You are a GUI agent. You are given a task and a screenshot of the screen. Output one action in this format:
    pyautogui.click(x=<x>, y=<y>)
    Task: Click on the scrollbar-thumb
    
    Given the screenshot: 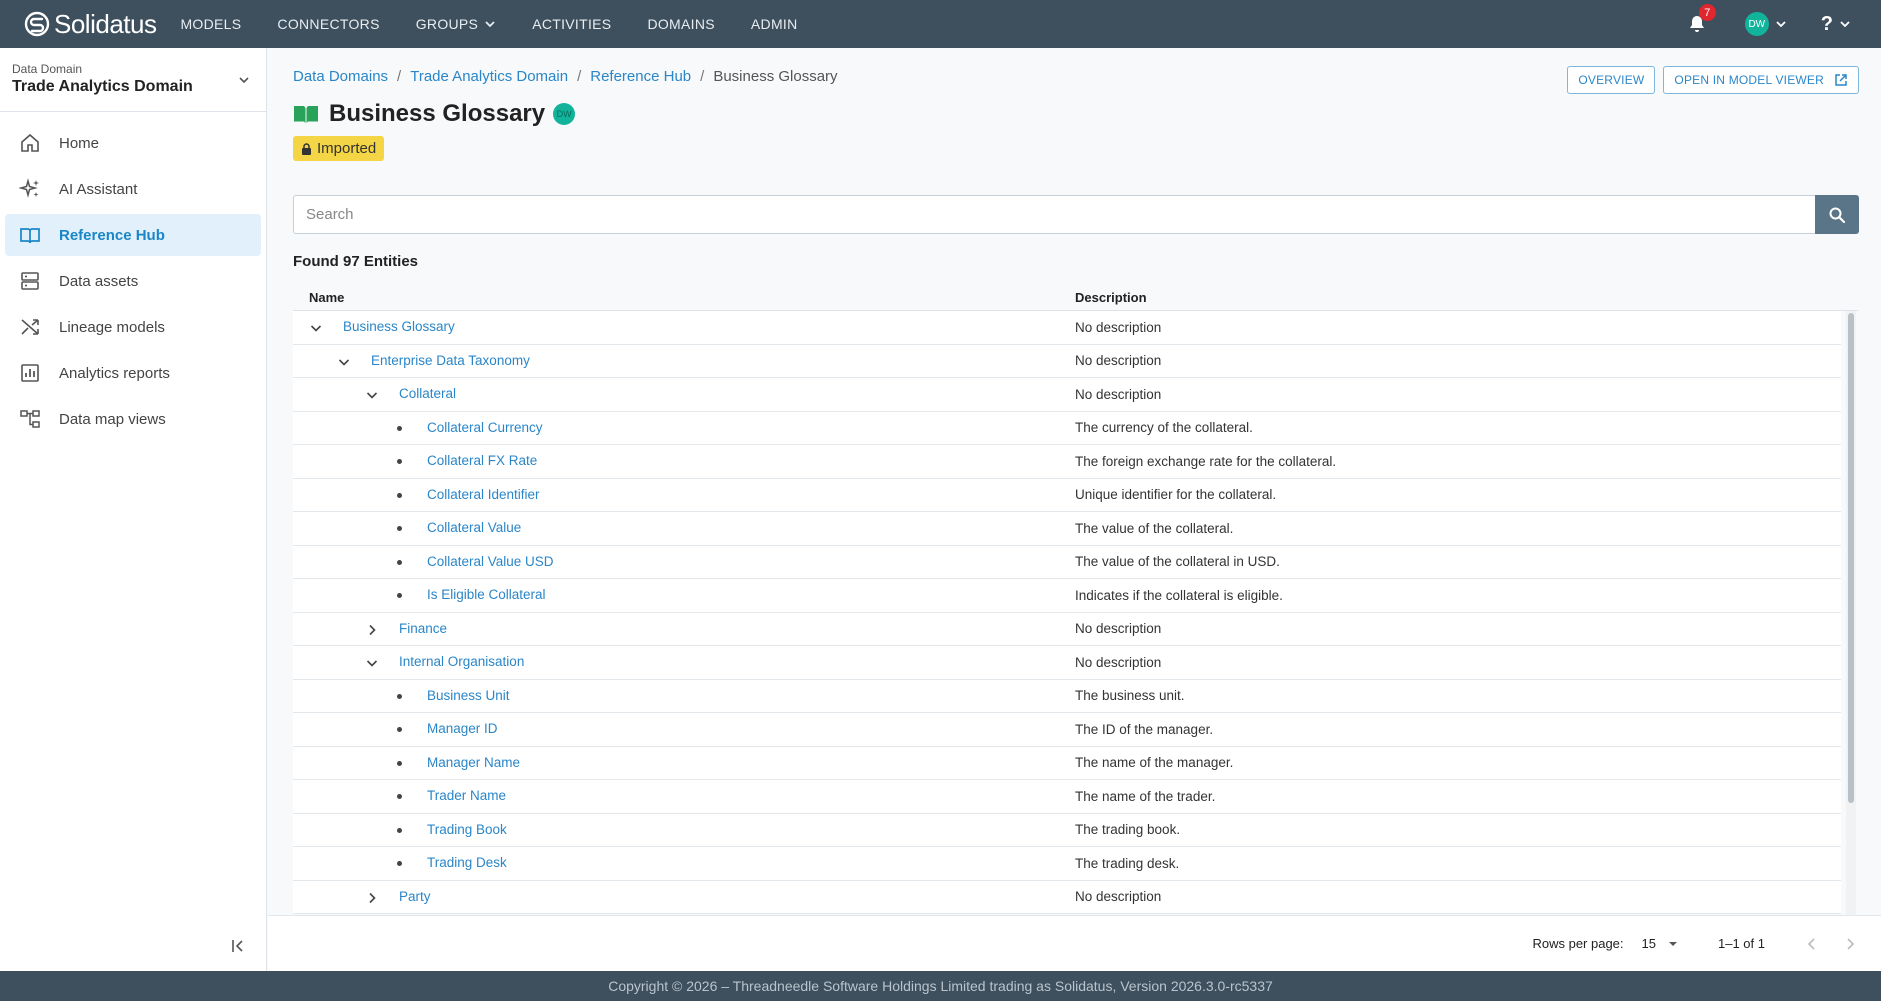 What is the action you would take?
    pyautogui.click(x=1851, y=558)
    